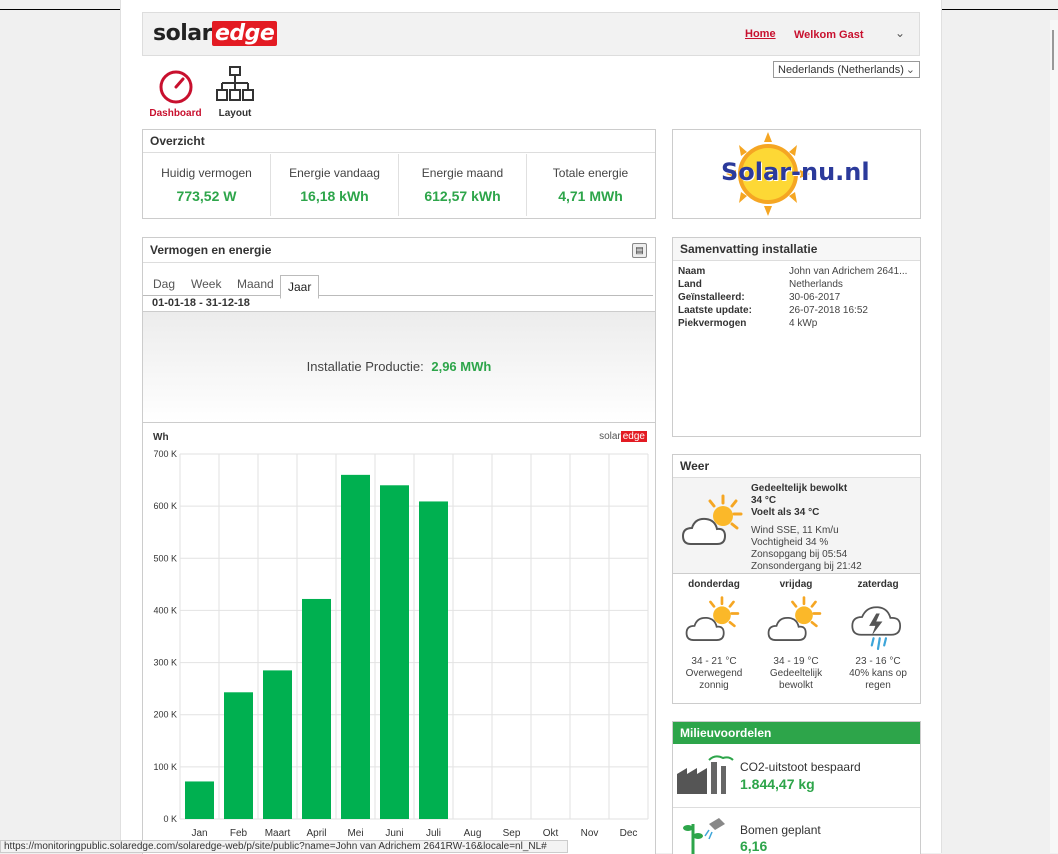 The image size is (1058, 854). Describe the element at coordinates (165, 663) in the screenshot. I see `y-tick-label: 300 K` at that location.